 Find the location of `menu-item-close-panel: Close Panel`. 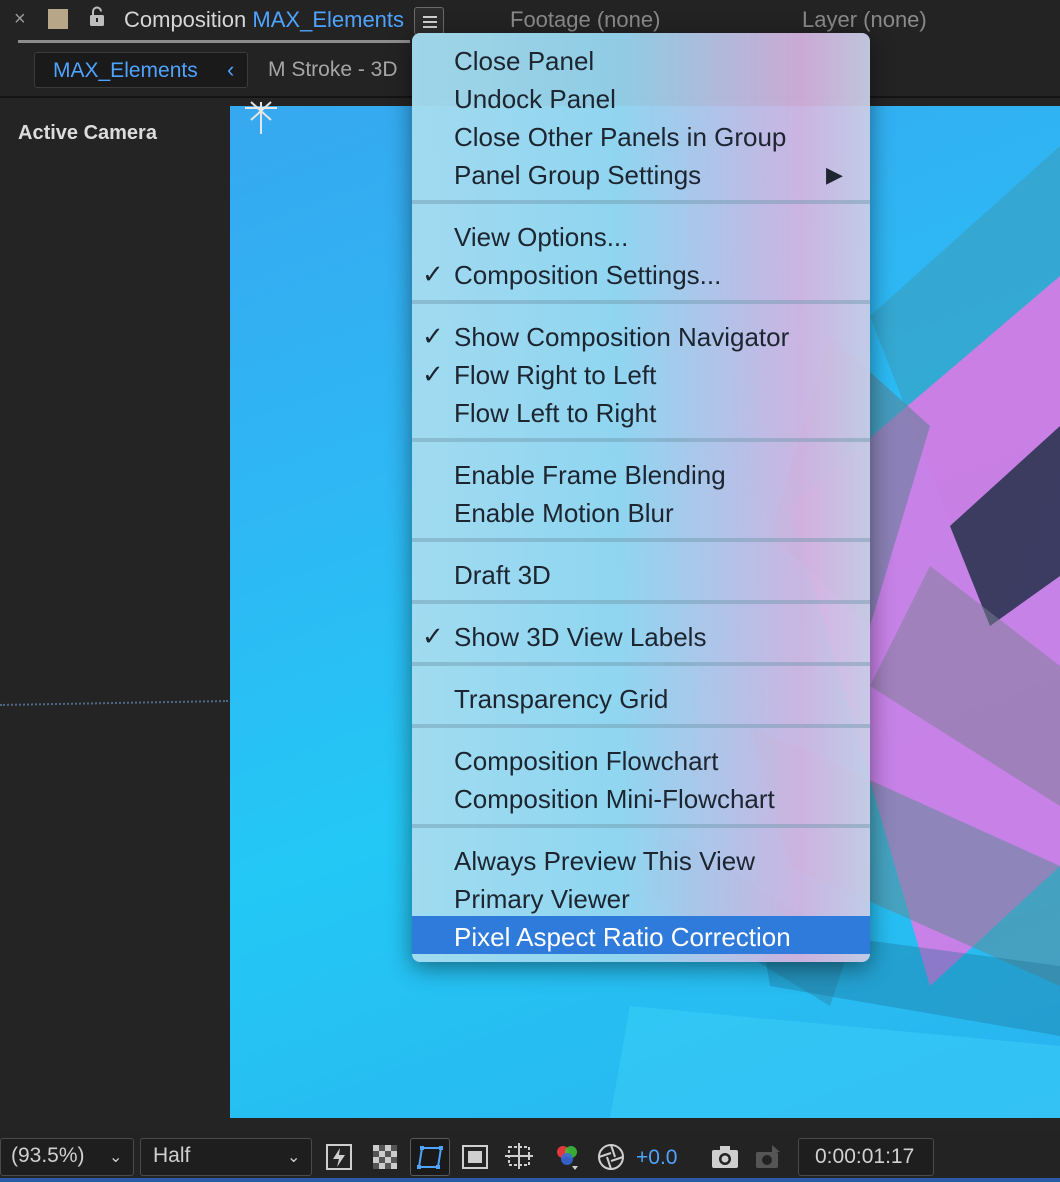

menu-item-close-panel: Close Panel is located at coordinates (641, 59).